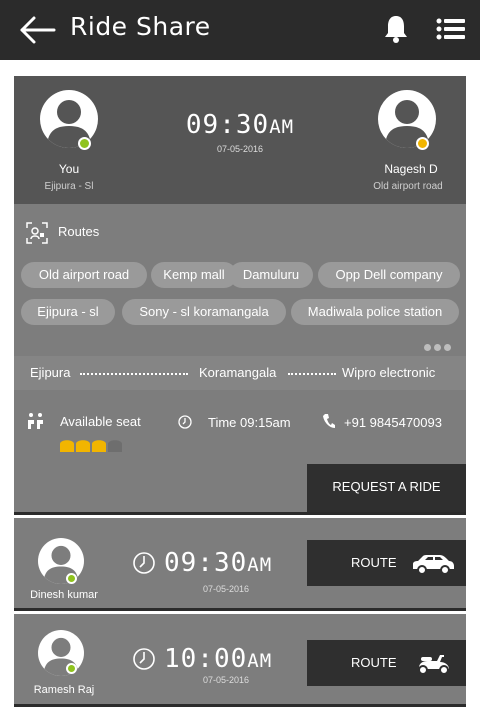 This screenshot has width=480, height=720. Describe the element at coordinates (100, 421) in the screenshot. I see `available-seat-label: Available seat` at that location.